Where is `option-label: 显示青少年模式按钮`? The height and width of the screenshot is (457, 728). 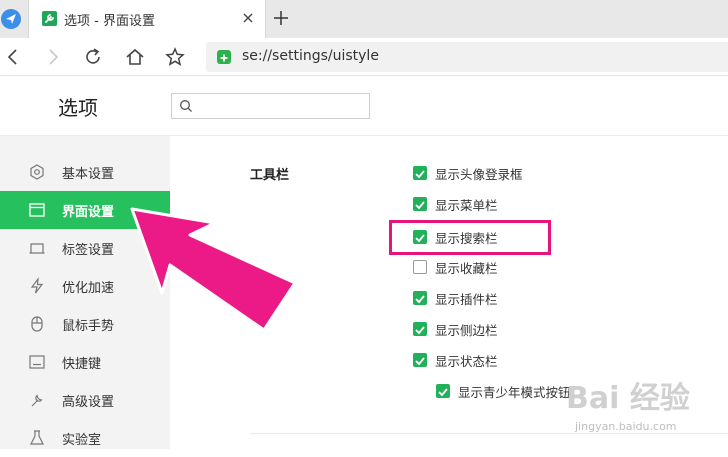 option-label: 显示青少年模式按钮 is located at coordinates (514, 392).